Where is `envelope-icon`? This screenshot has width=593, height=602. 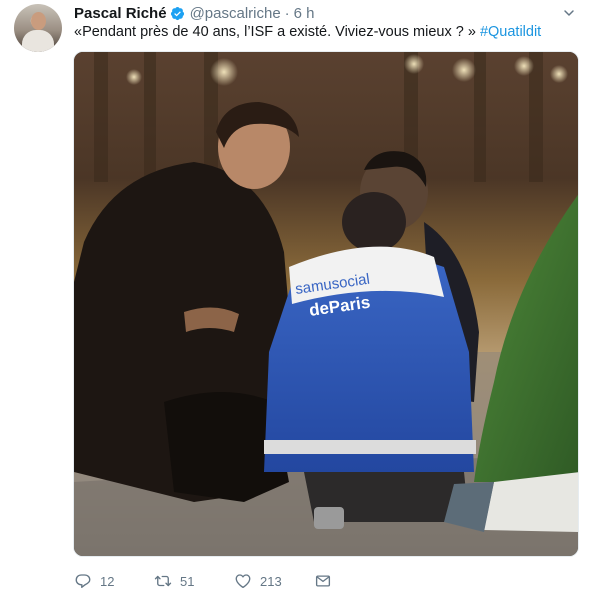 envelope-icon is located at coordinates (323, 581).